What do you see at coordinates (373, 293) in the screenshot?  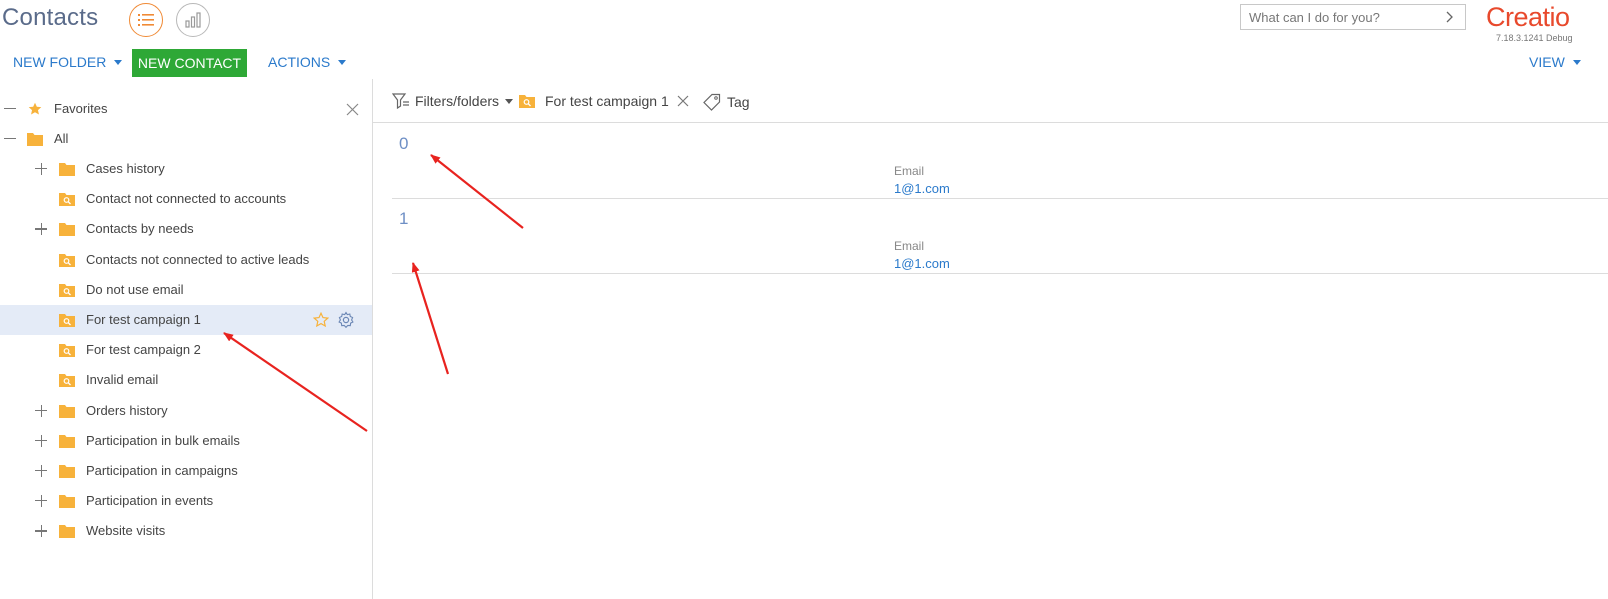 I see `annotation-arrows` at bounding box center [373, 293].